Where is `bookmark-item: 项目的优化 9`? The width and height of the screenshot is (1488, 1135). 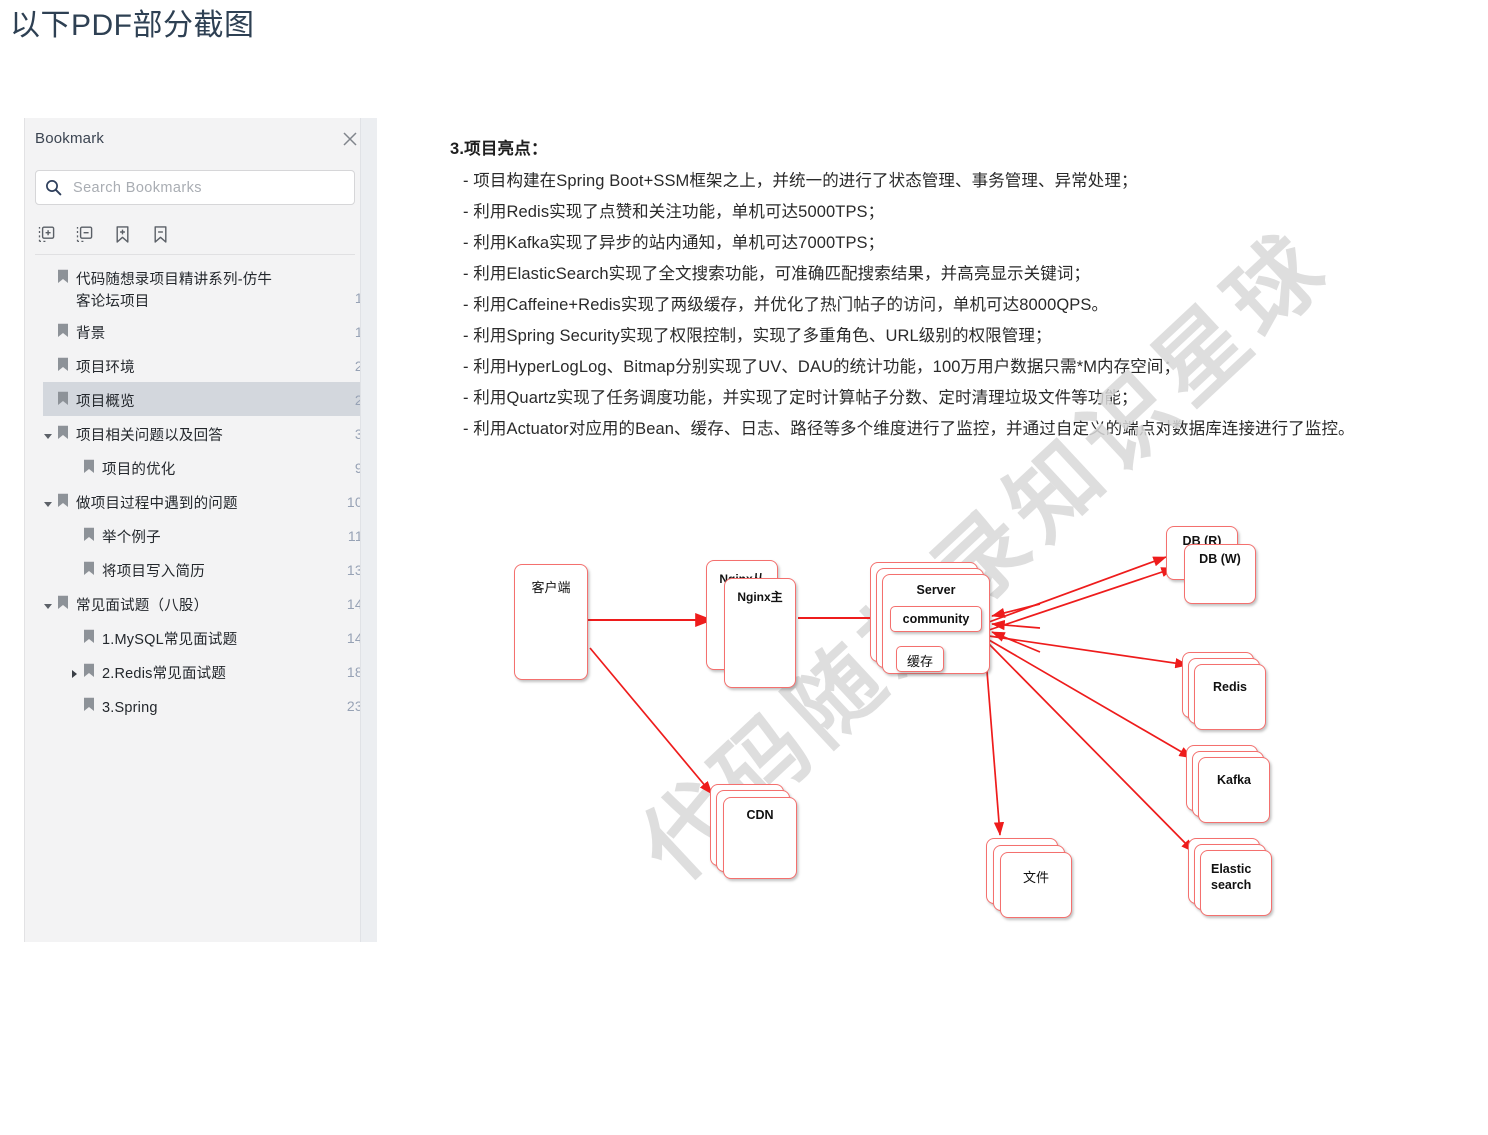 bookmark-item: 项目的优化 9 is located at coordinates (200, 467).